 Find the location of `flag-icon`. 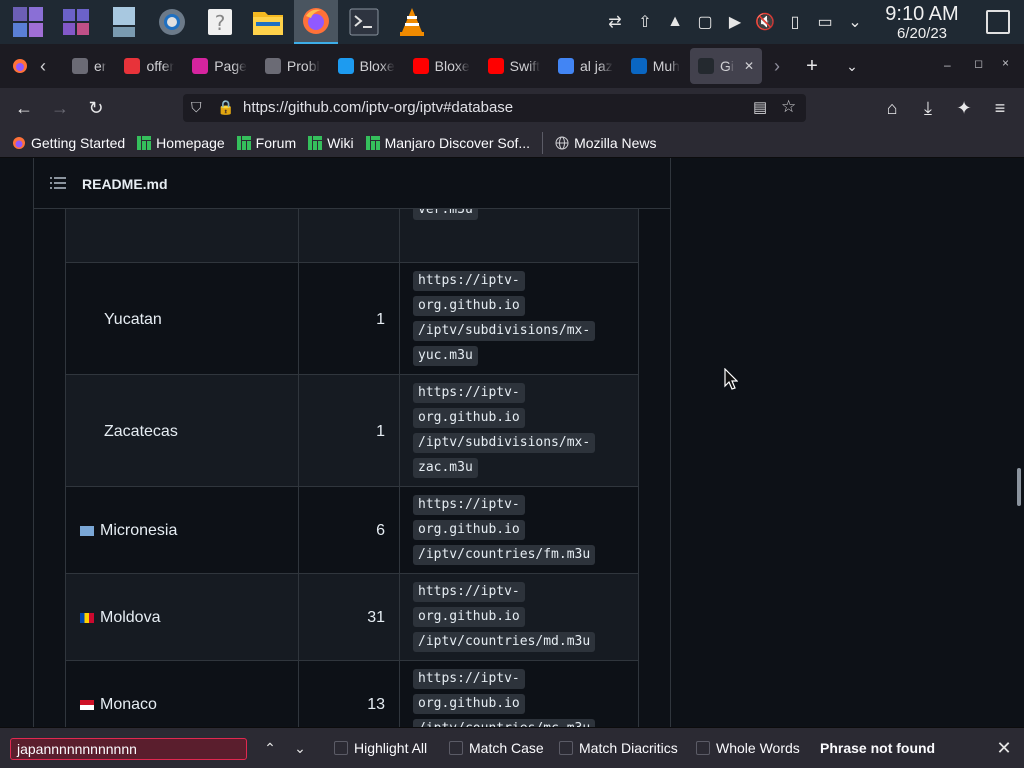

flag-icon is located at coordinates (87, 531).